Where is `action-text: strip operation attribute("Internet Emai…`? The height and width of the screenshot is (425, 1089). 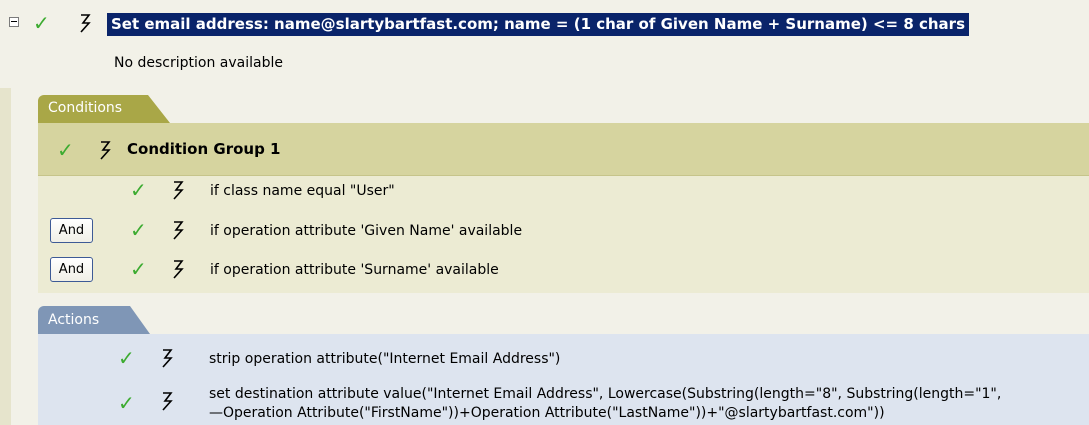
action-text: strip operation attribute("Internet Emai… is located at coordinates (384, 359).